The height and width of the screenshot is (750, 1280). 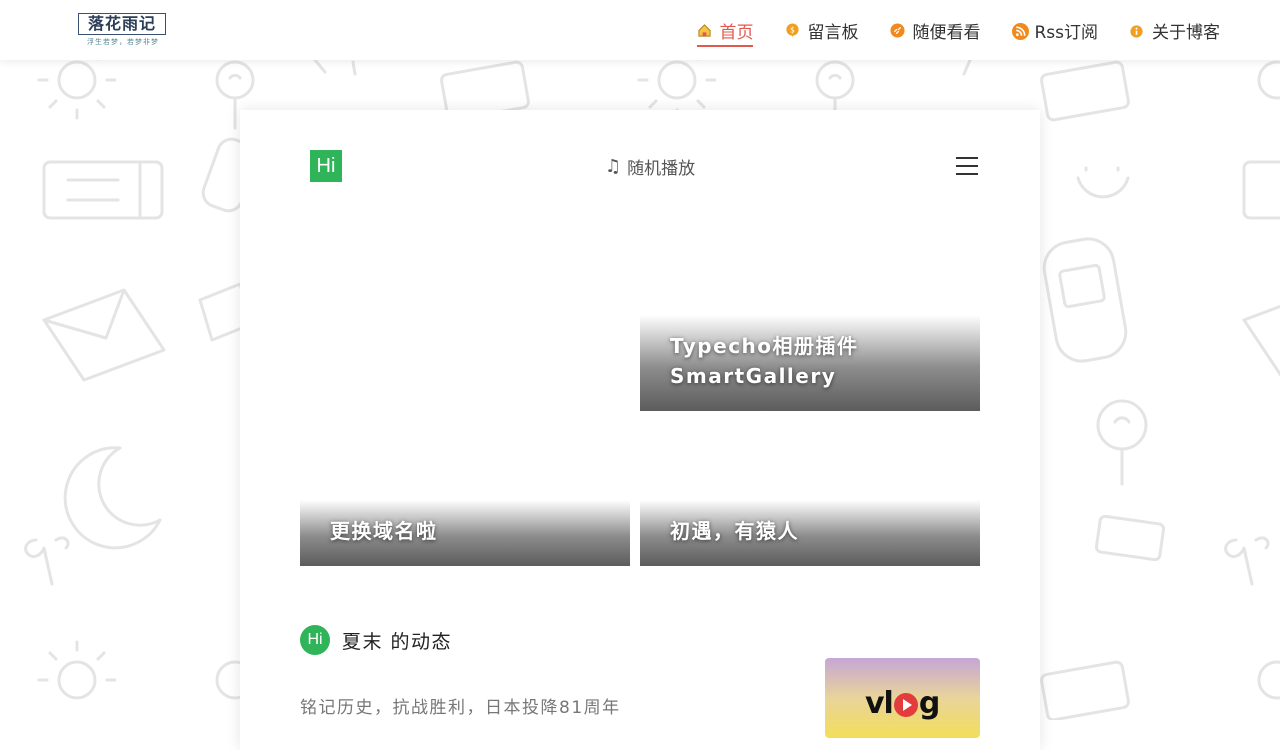 What do you see at coordinates (905, 704) in the screenshot?
I see `play-icon` at bounding box center [905, 704].